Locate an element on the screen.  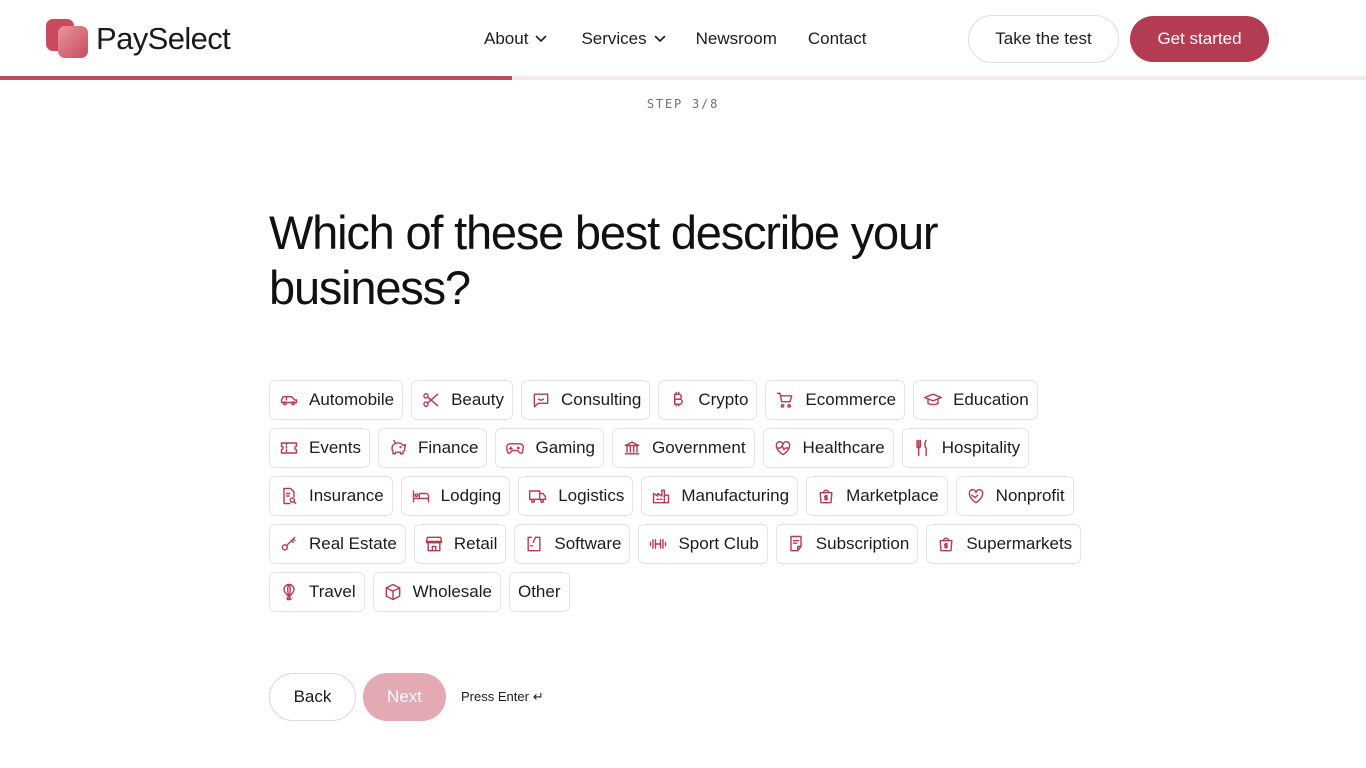
option-lodging: Lodging is located at coordinates (455, 496).